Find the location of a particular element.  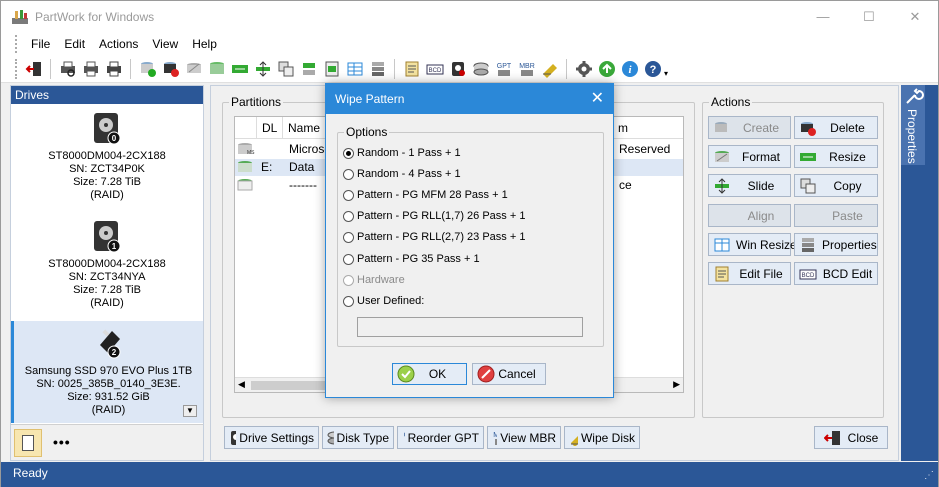

table-icon is located at coordinates (355, 69).